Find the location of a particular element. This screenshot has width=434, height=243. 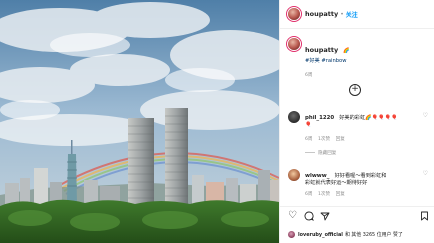

likes-count: 和 其他 3265 位用户 赞了 is located at coordinates (374, 234).